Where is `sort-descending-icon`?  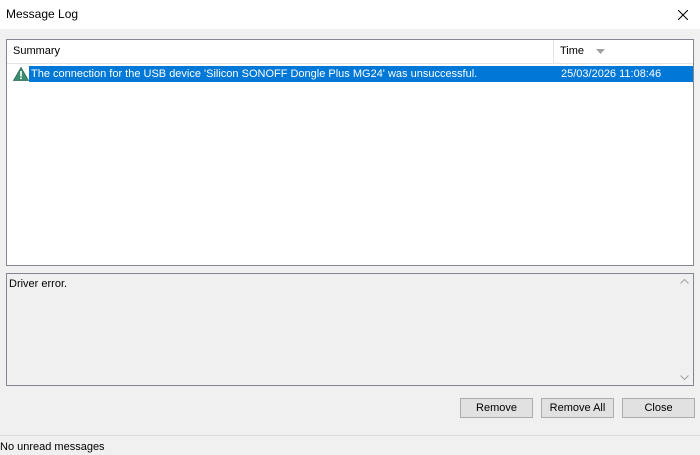
sort-descending-icon is located at coordinates (600, 51).